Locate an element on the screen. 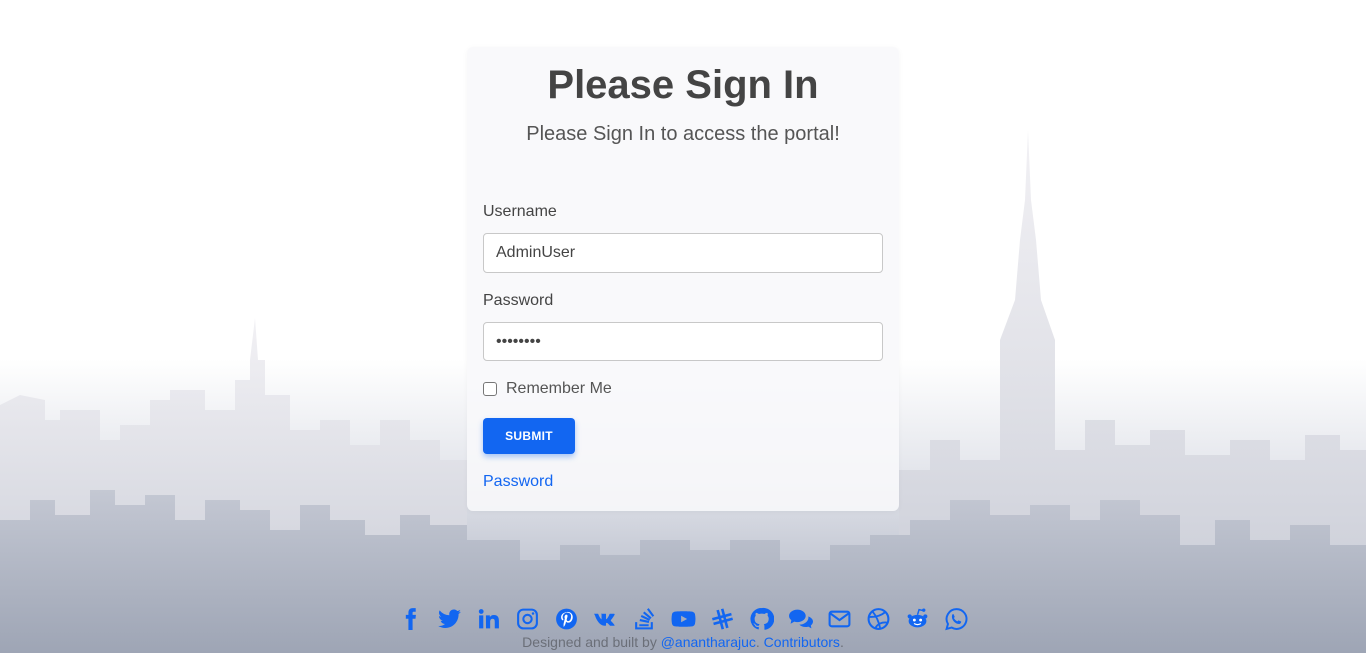 Image resolution: width=1366 pixels, height=653 pixels. slack-icon is located at coordinates (722, 619).